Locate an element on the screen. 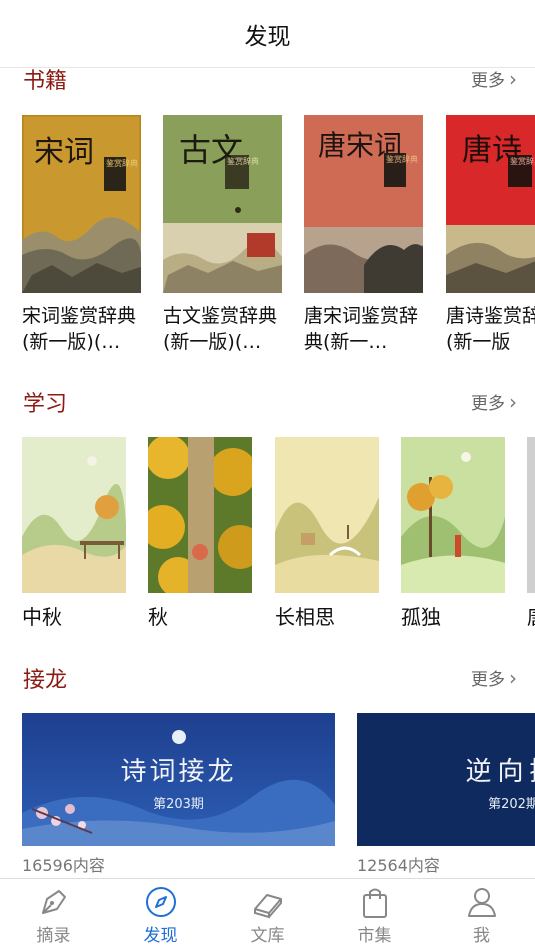 This screenshot has height=952, width=535. banner-issue: 第203期 is located at coordinates (178, 804).